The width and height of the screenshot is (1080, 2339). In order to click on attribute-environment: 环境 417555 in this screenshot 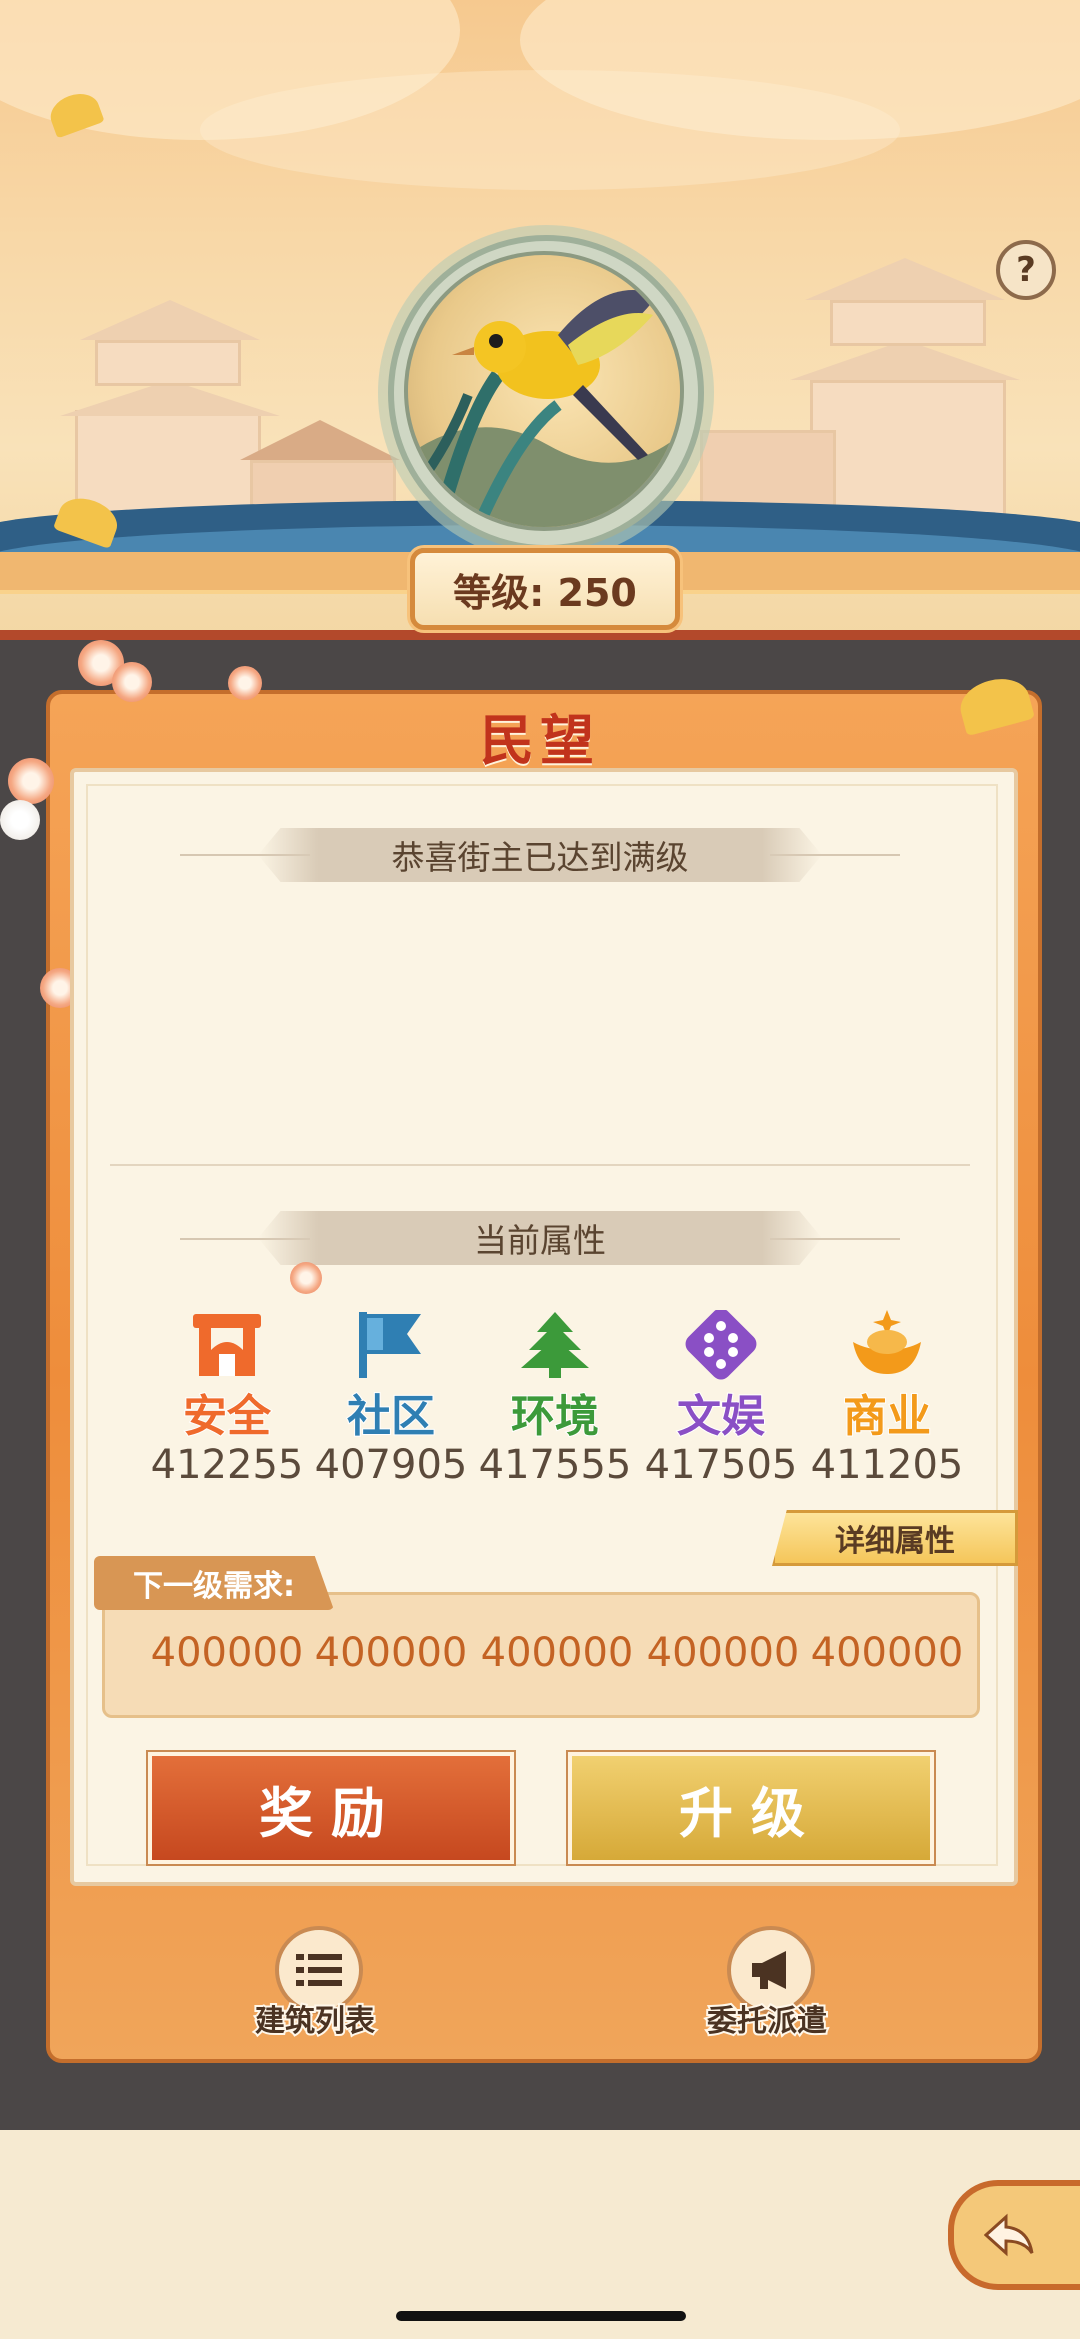, I will do `click(555, 1400)`.